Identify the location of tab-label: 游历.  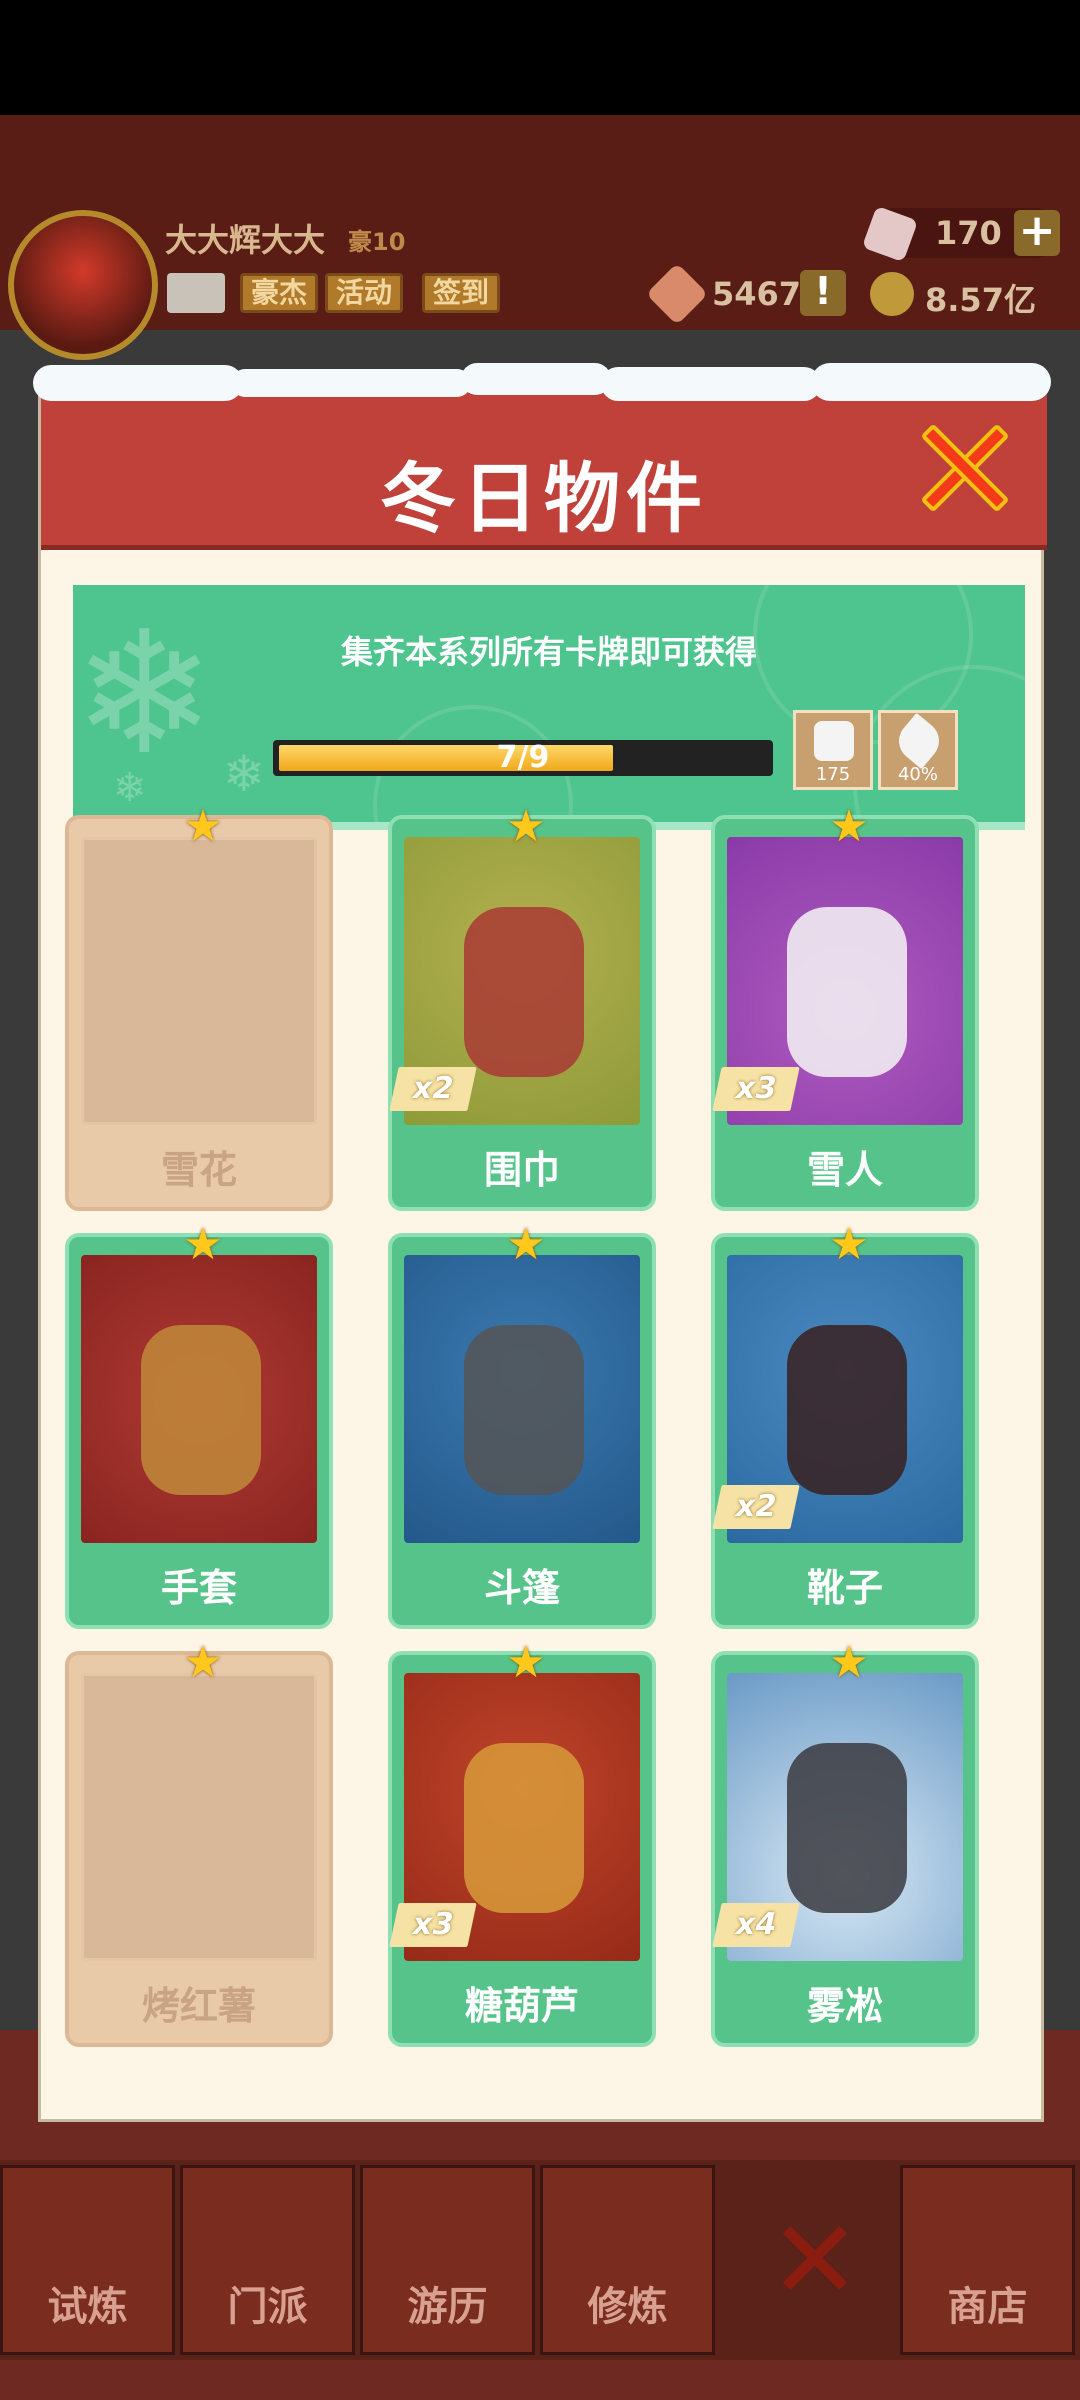
(447, 2307).